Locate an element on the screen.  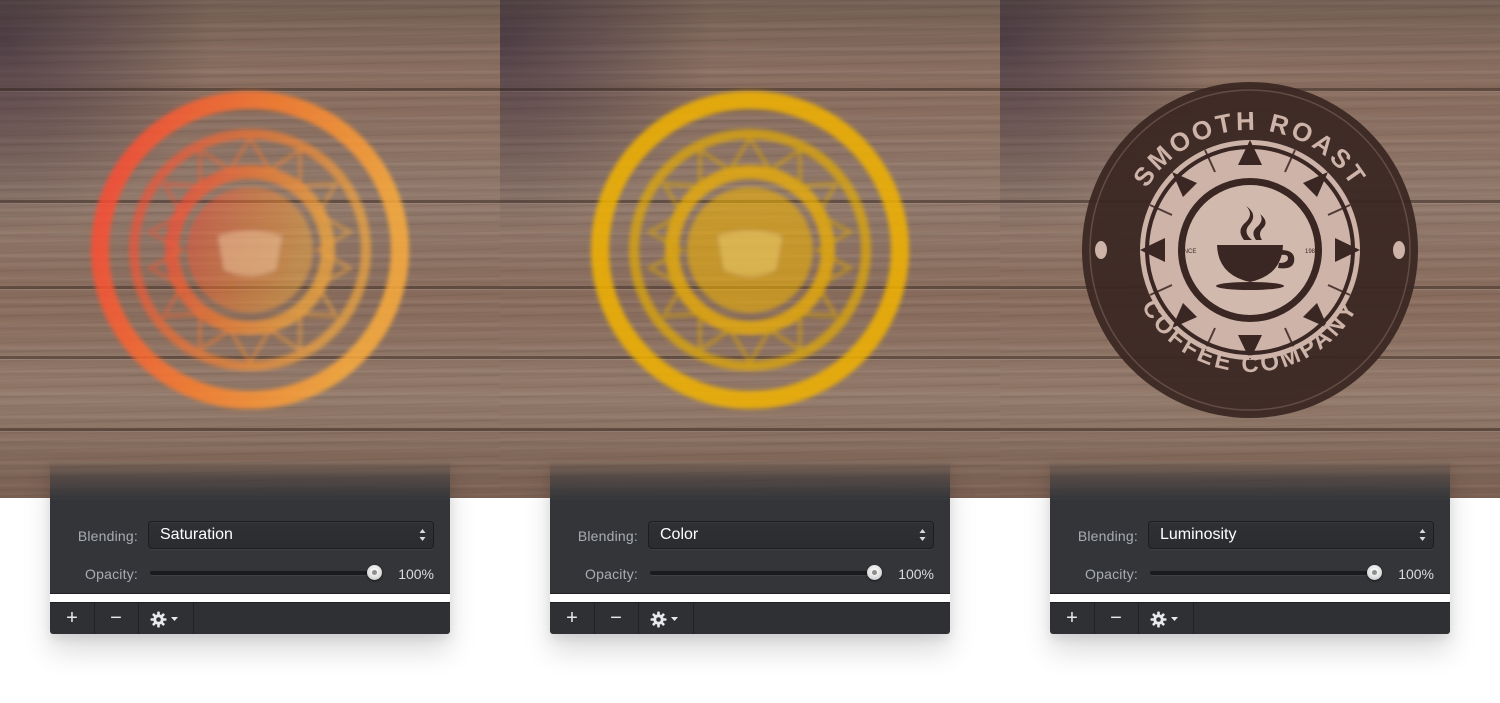
layer-panel: Blending: Color Opacity: 100% + − is located at coordinates (750, 547).